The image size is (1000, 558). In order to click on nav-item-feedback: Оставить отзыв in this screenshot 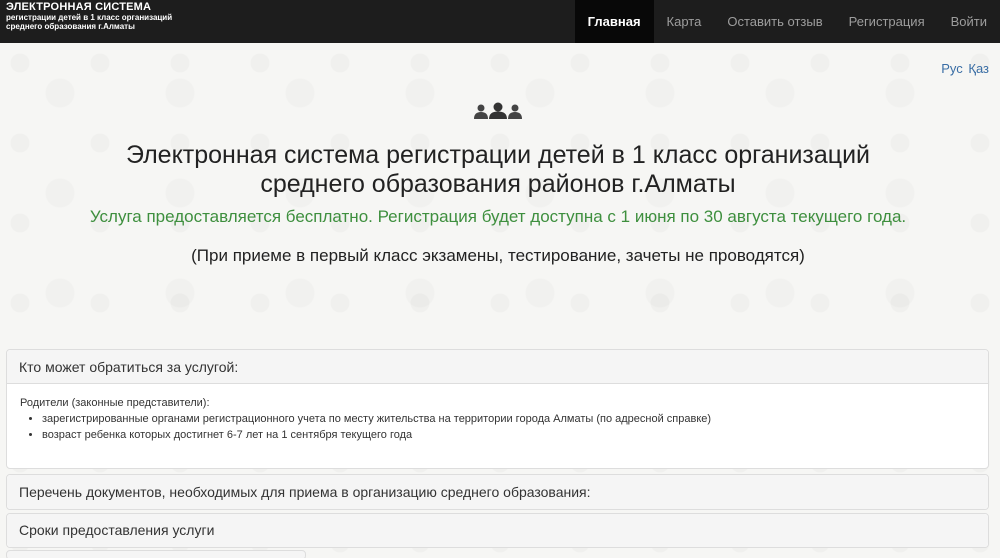, I will do `click(774, 21)`.